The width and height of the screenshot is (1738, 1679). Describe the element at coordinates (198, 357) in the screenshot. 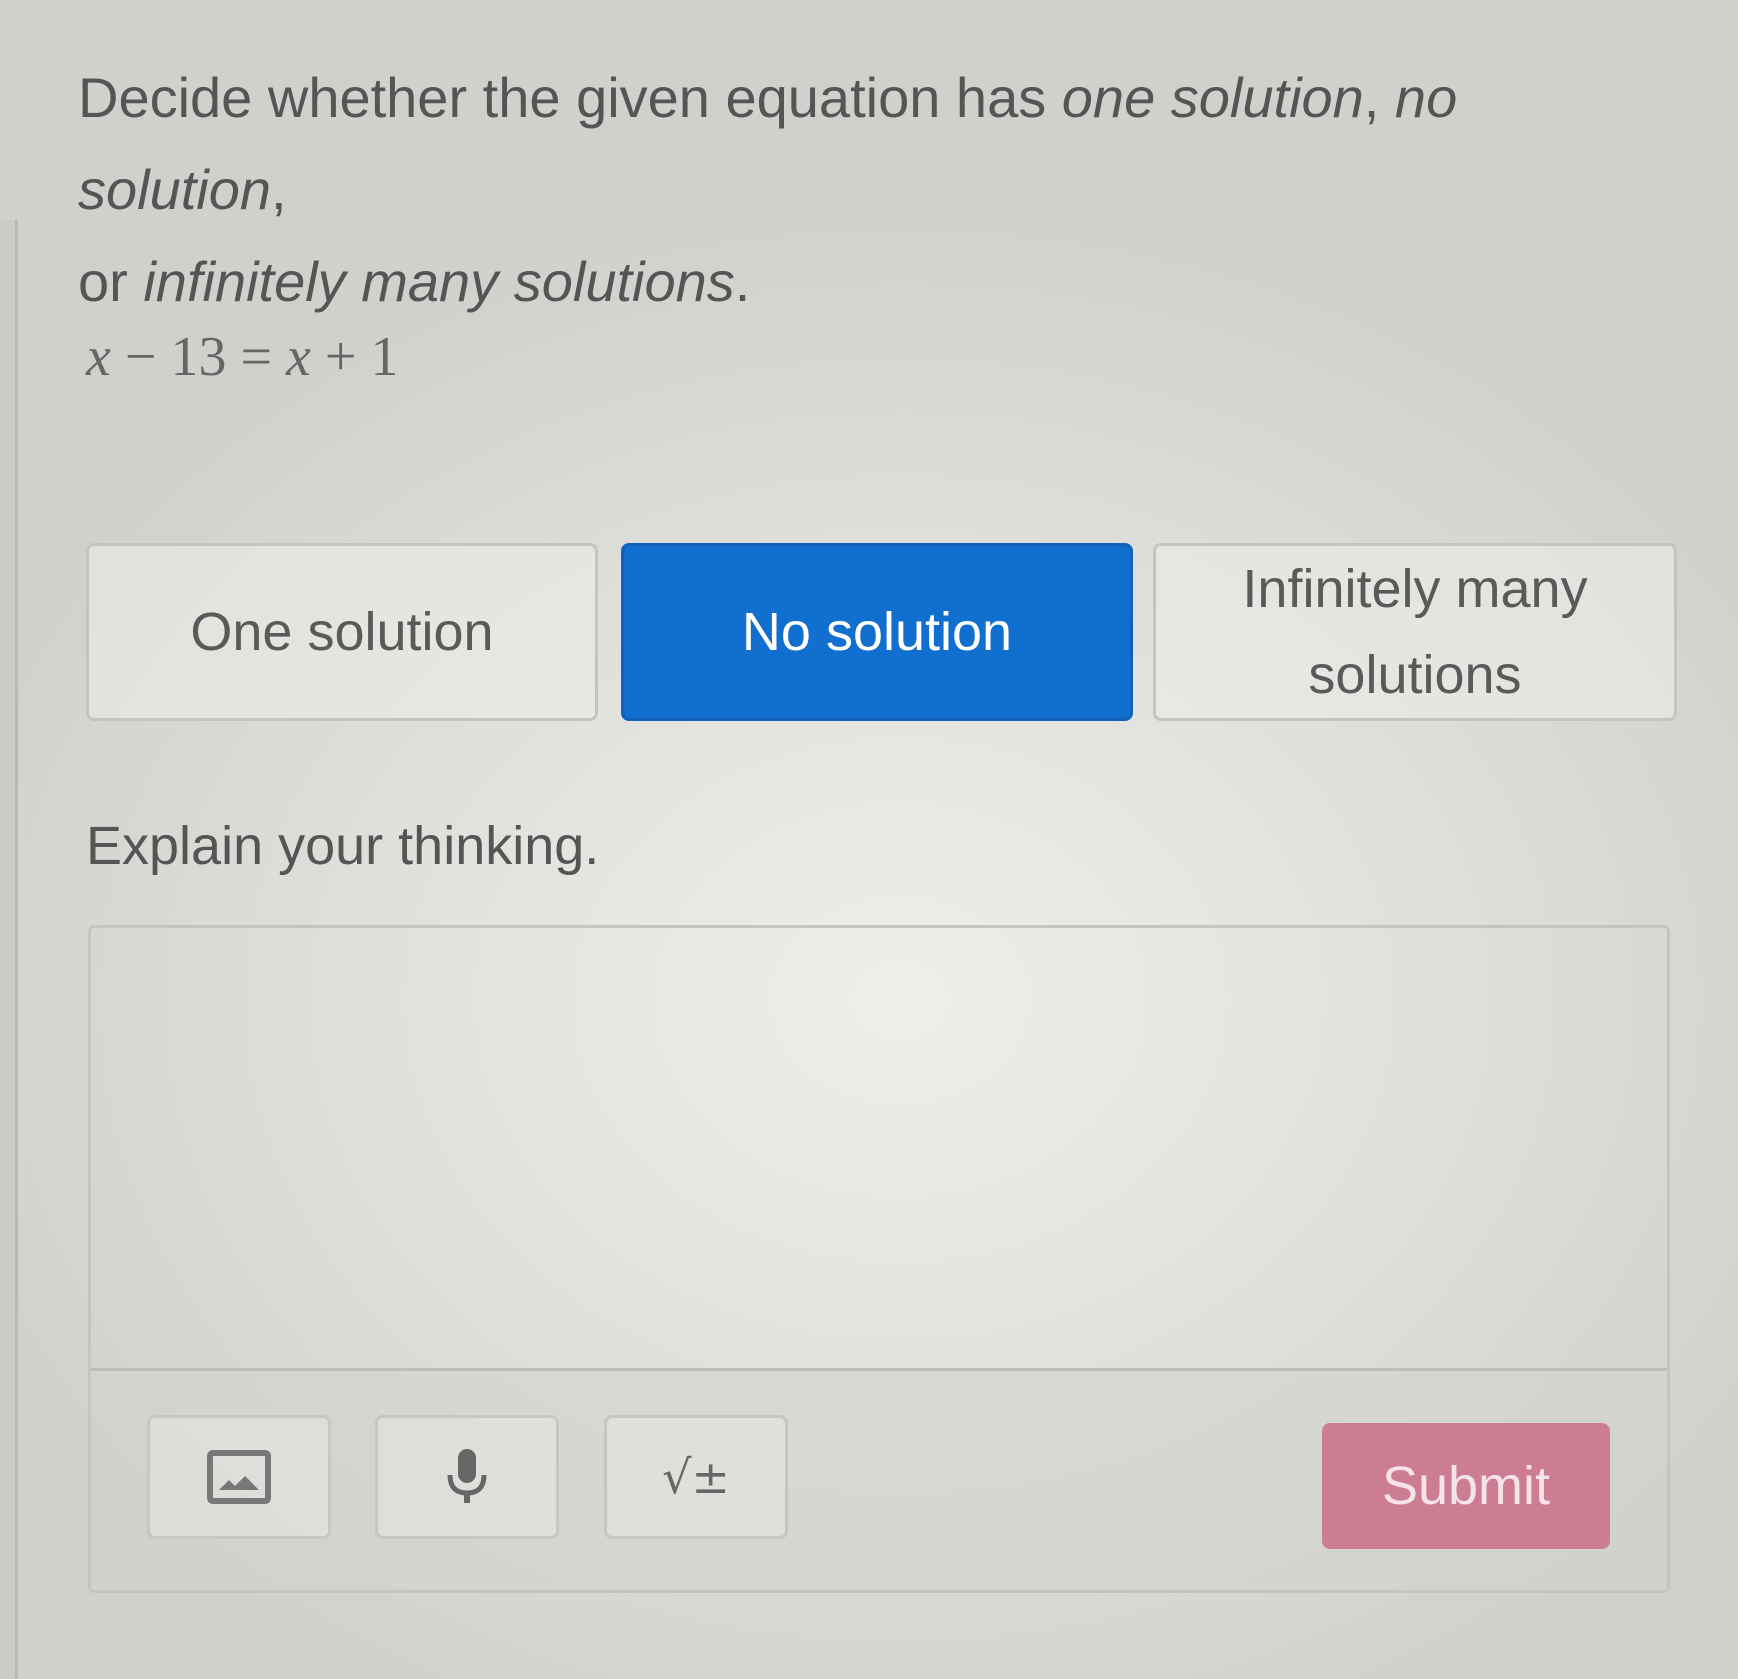

I see `equation-text: − 13 =` at that location.